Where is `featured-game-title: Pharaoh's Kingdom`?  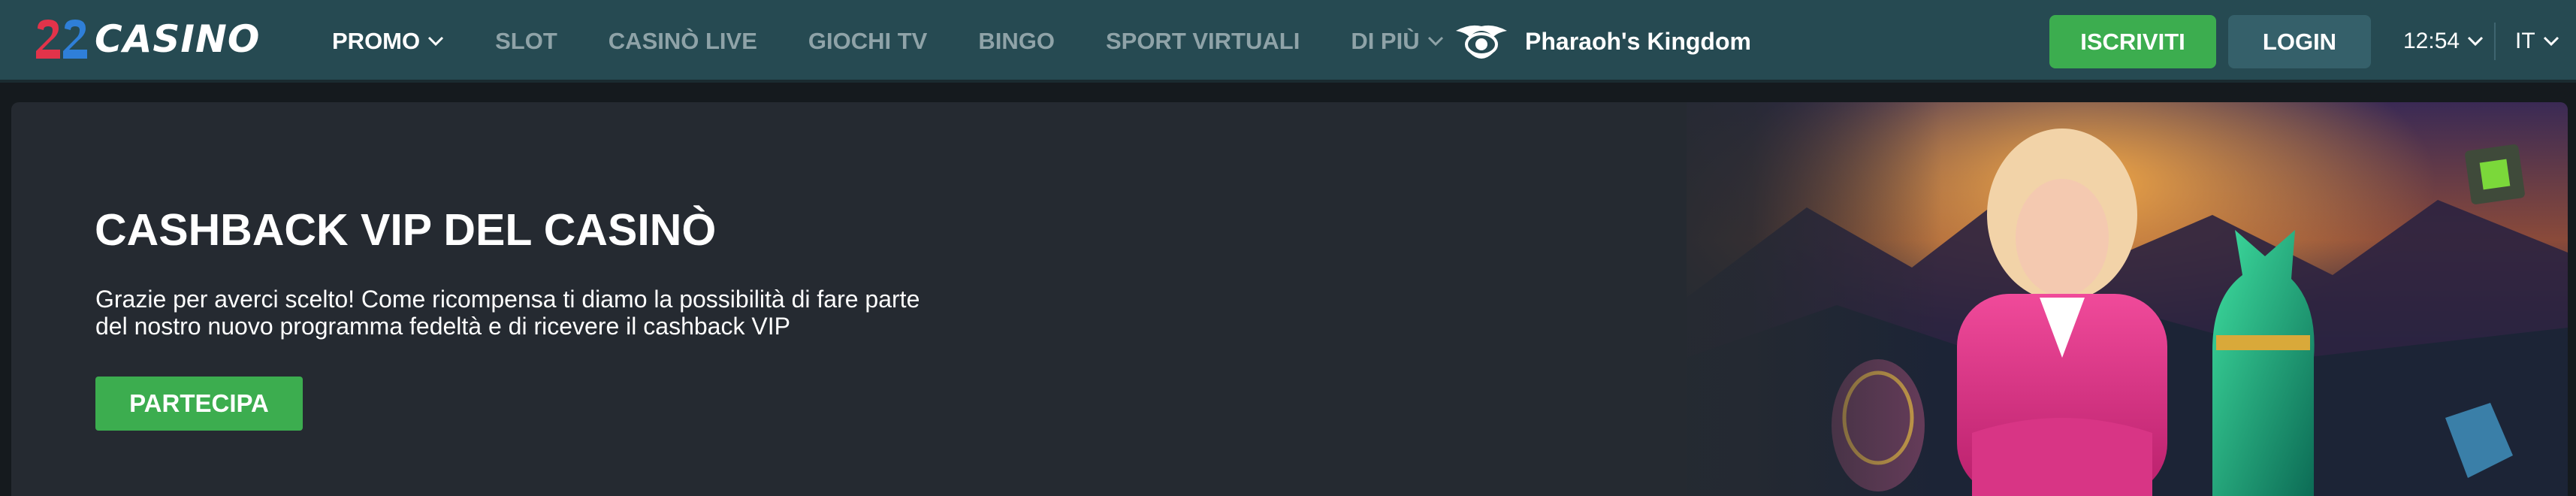 featured-game-title: Pharaoh's Kingdom is located at coordinates (1638, 41).